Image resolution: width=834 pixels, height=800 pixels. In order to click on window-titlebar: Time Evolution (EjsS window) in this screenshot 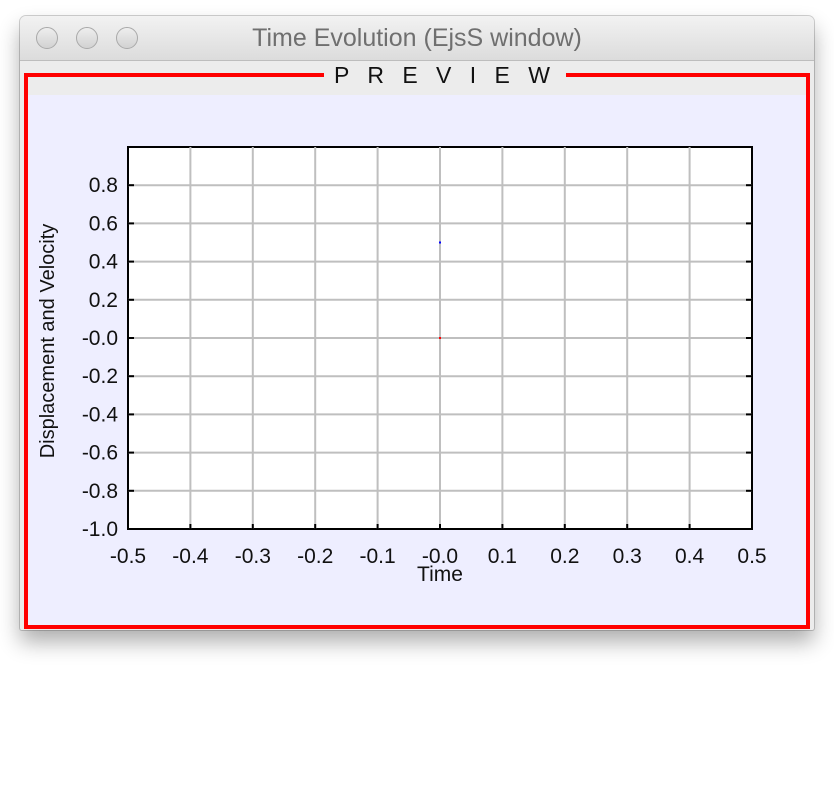, I will do `click(417, 38)`.